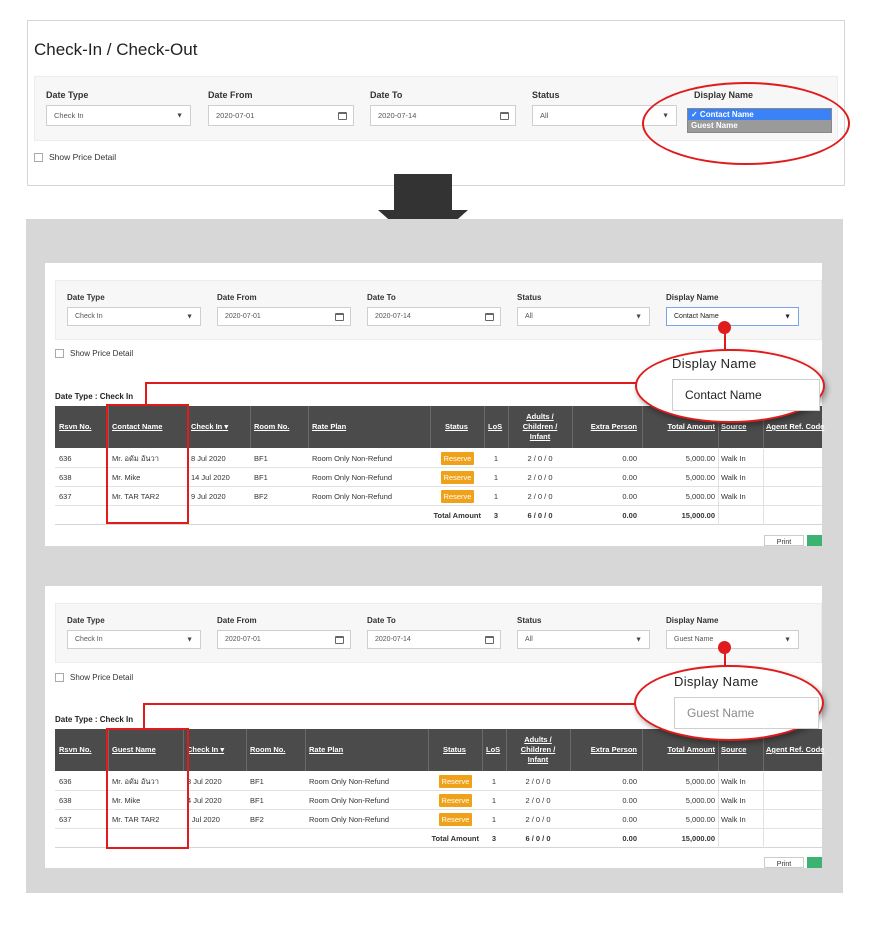  Describe the element at coordinates (729, 703) in the screenshot. I see `display-name-callout: Display Name Guest Name` at that location.